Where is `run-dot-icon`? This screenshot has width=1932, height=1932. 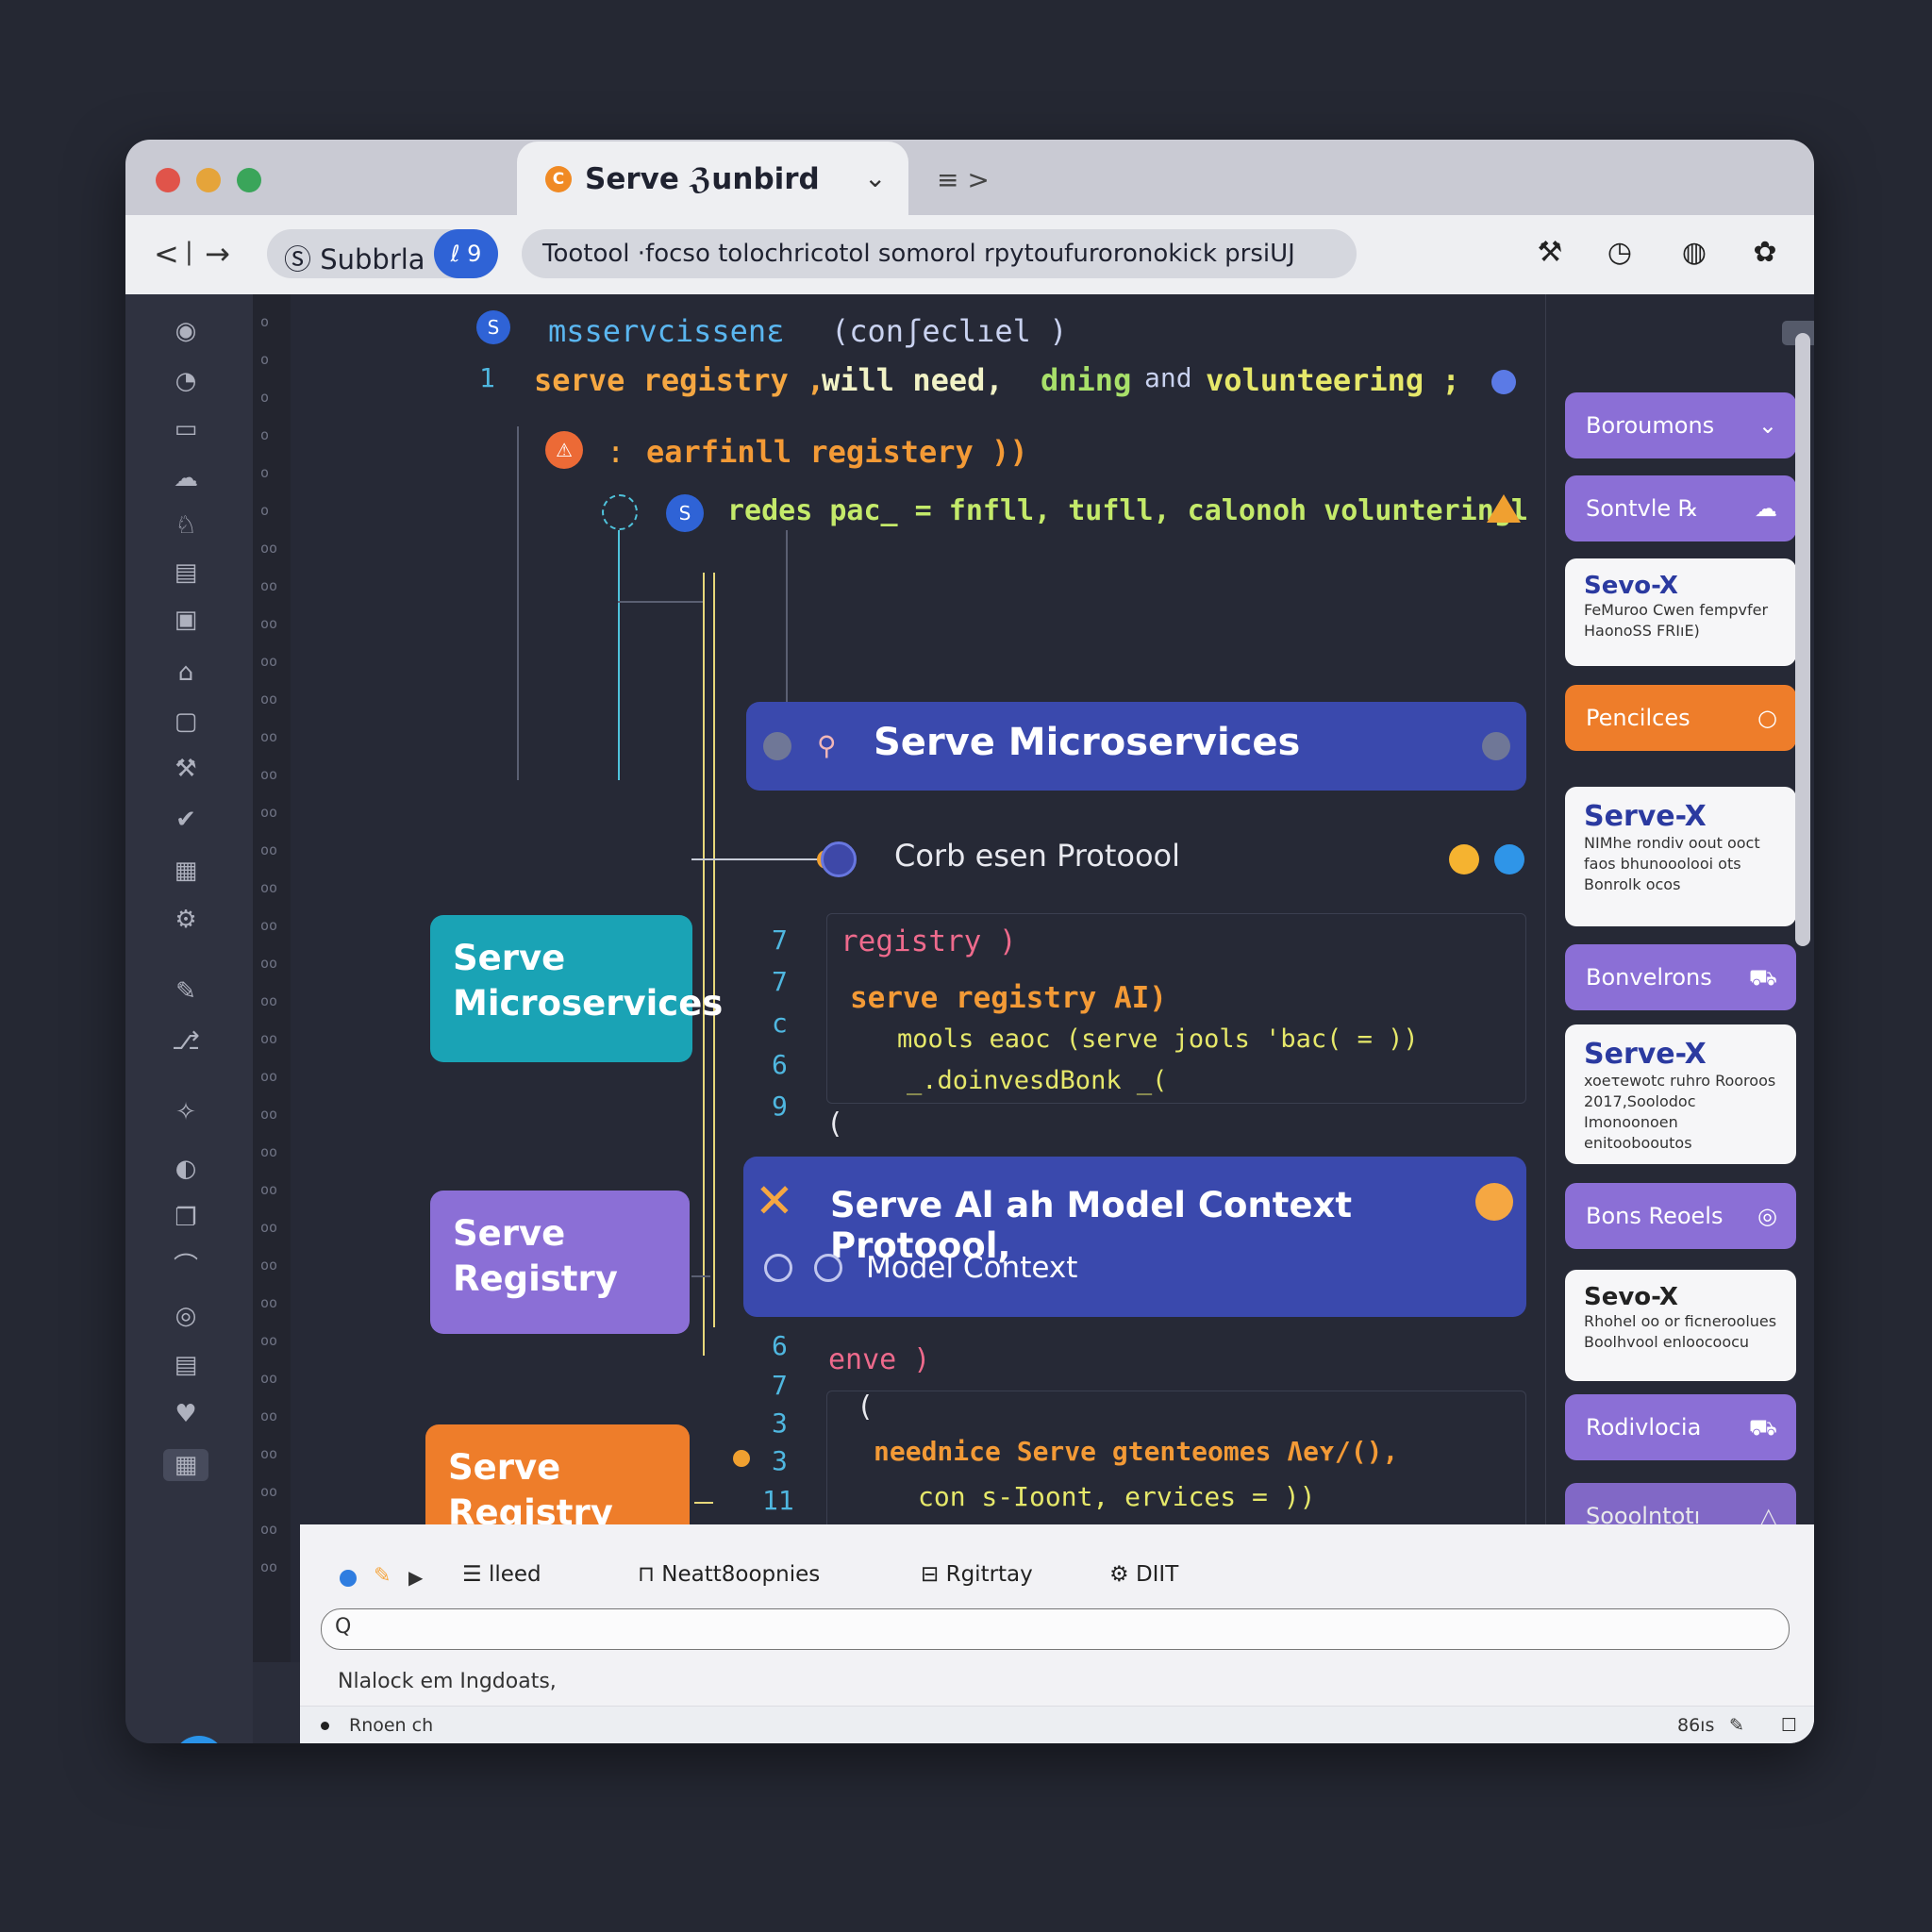 run-dot-icon is located at coordinates (348, 1579).